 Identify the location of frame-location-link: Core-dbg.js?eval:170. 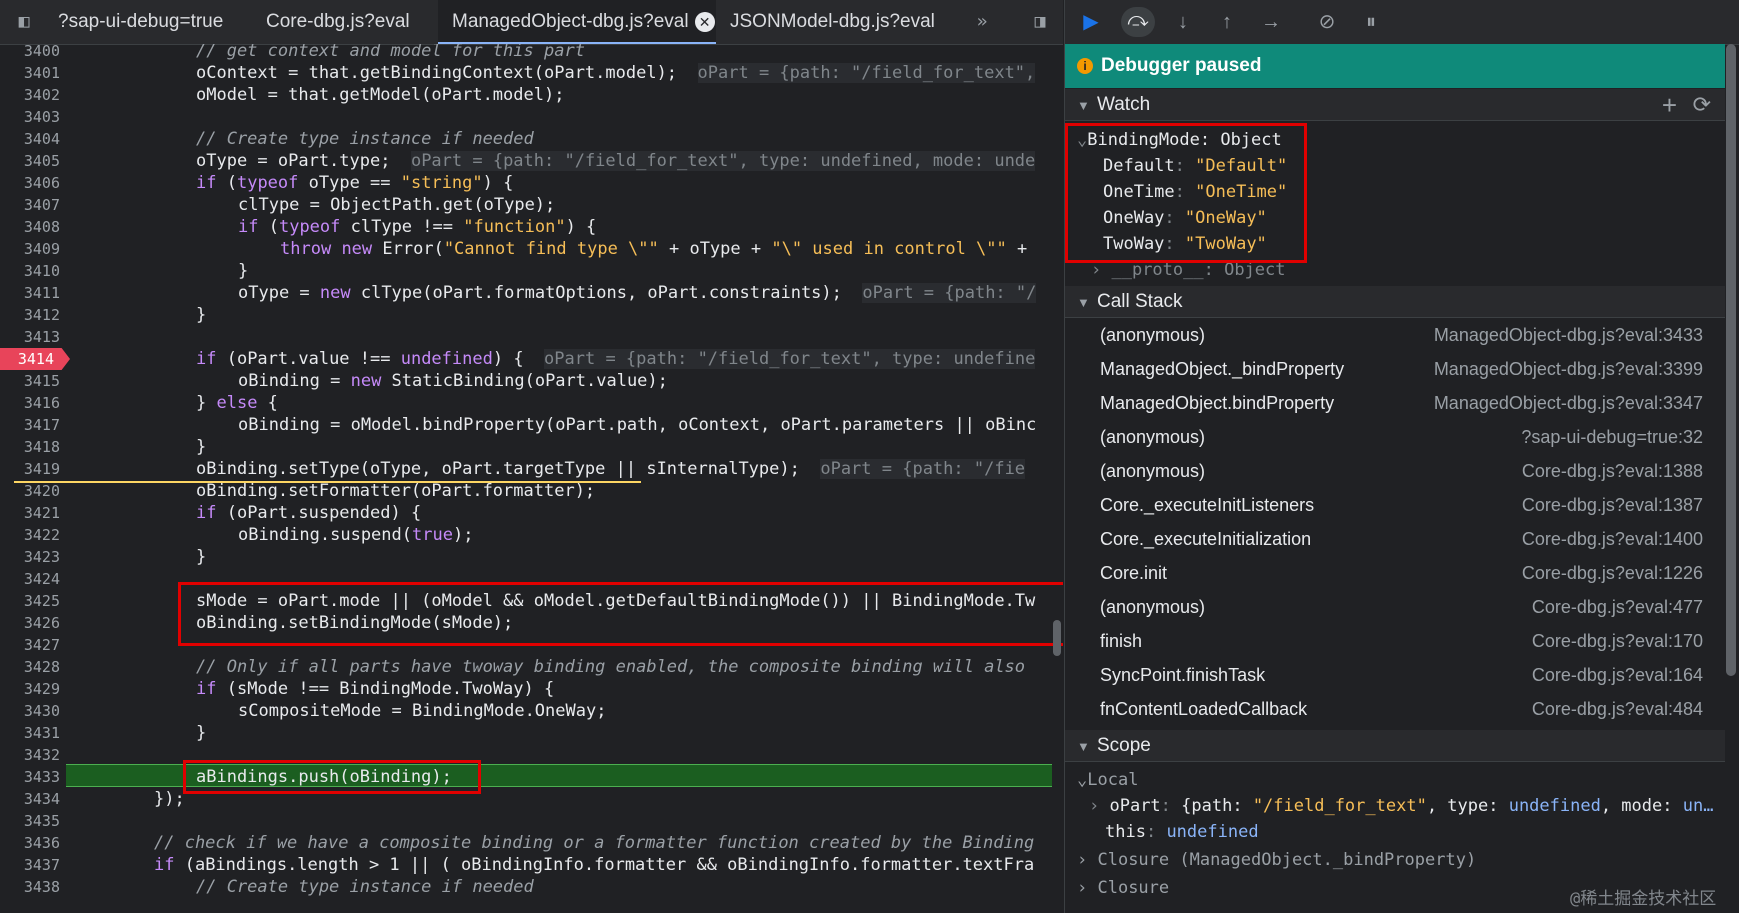
(1617, 641).